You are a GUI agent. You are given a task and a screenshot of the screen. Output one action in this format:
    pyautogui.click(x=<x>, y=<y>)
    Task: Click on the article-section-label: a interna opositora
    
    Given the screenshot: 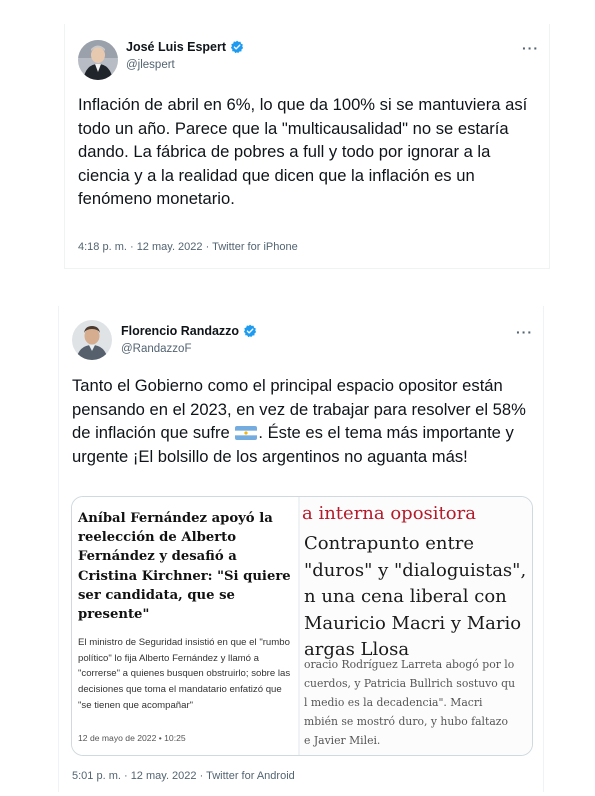 What is the action you would take?
    pyautogui.click(x=389, y=513)
    